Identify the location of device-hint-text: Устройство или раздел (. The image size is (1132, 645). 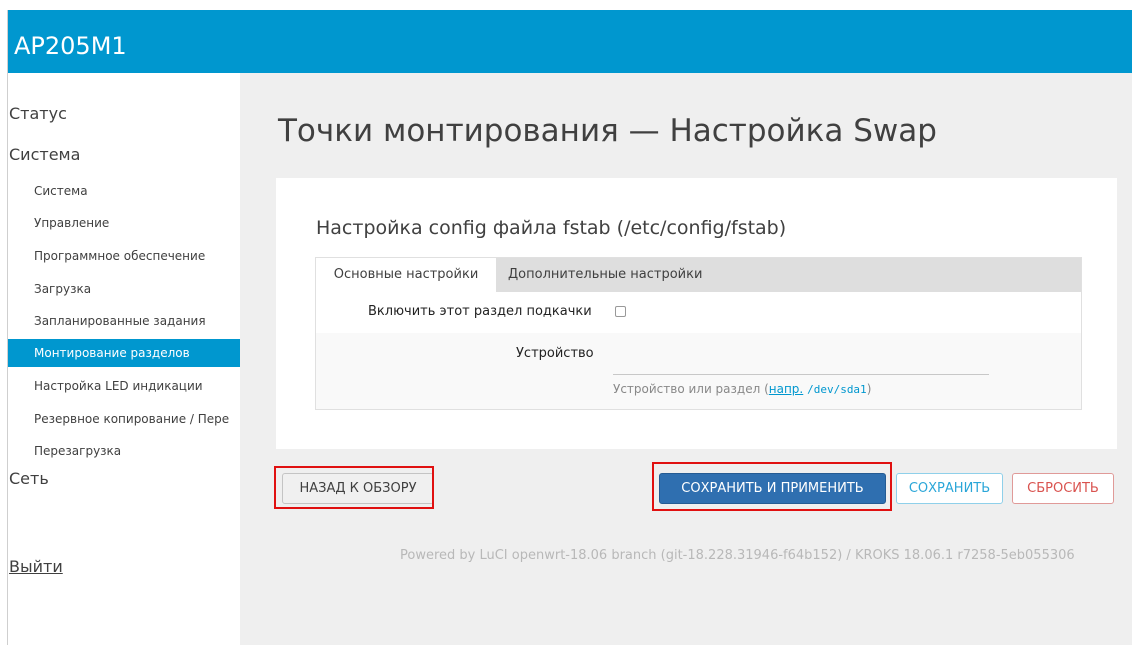
(691, 389).